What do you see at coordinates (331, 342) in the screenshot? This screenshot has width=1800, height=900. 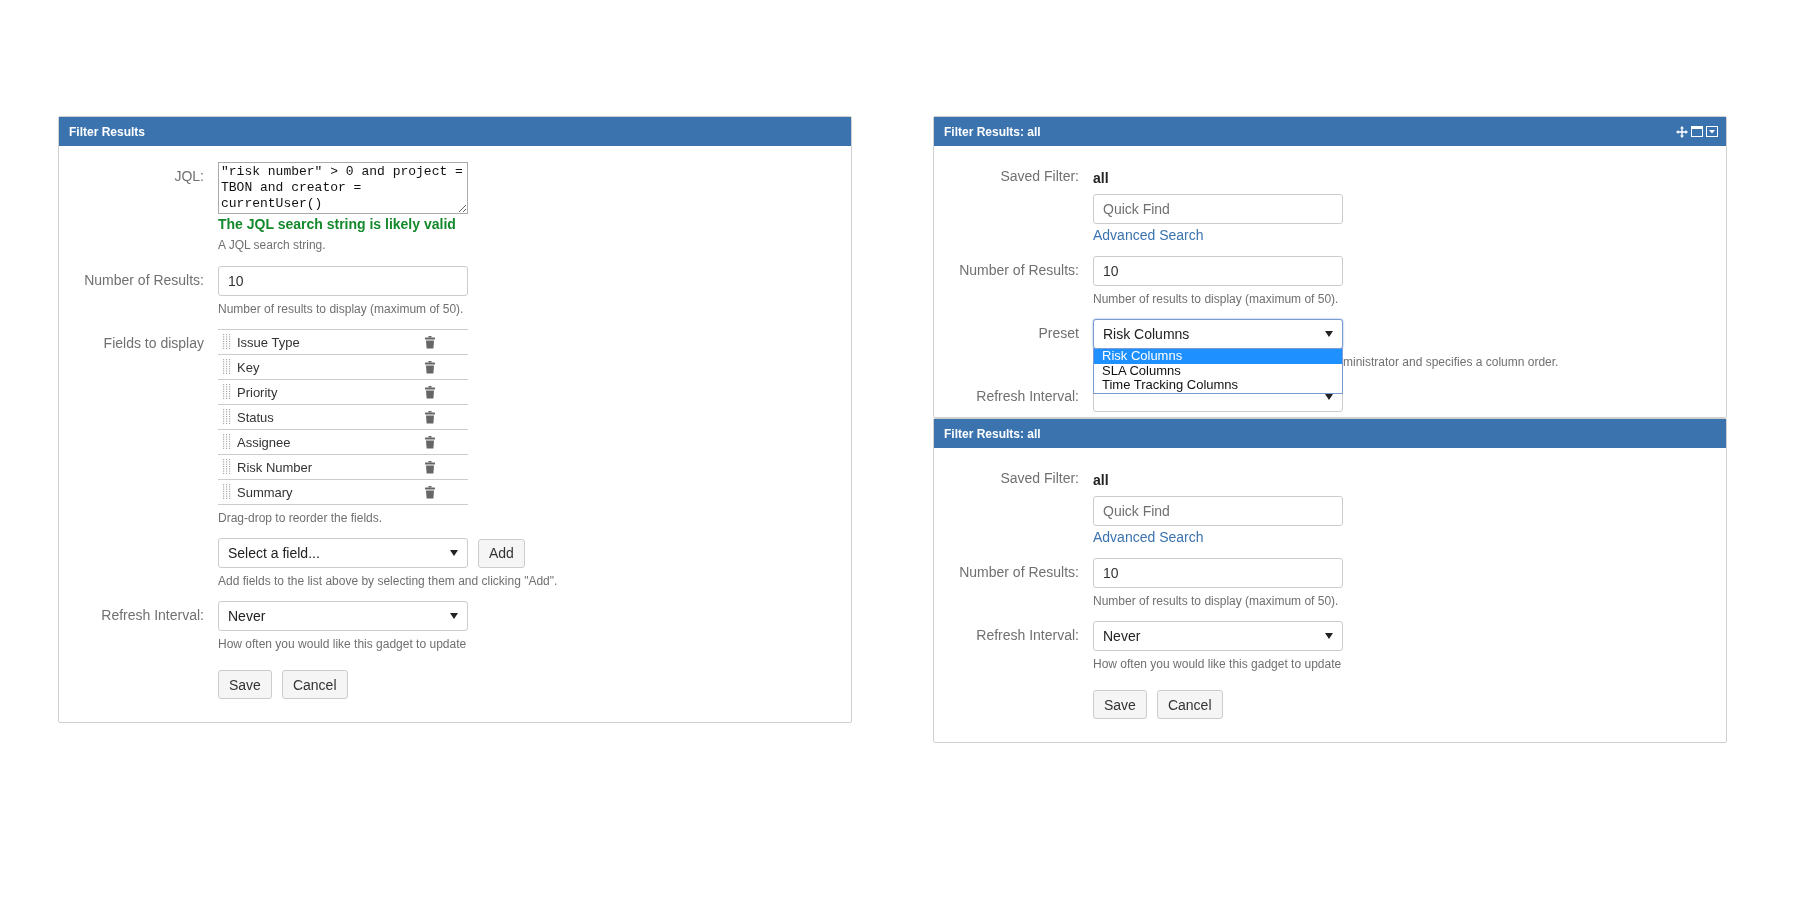 I see `field-item: Issue Type` at bounding box center [331, 342].